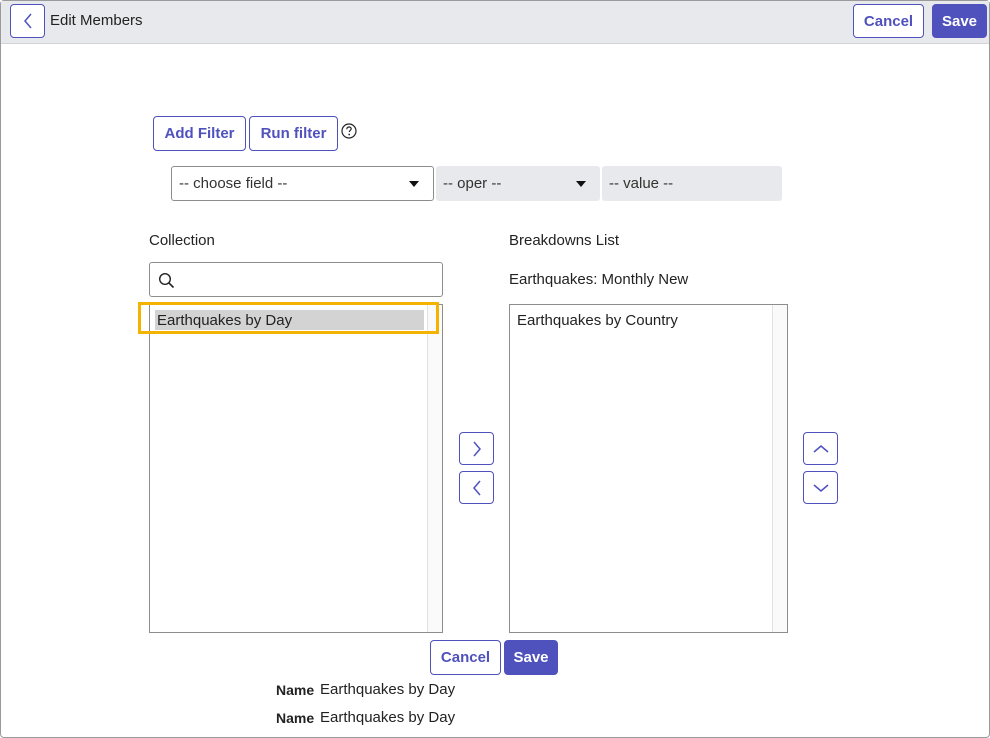 Image resolution: width=990 pixels, height=738 pixels. Describe the element at coordinates (518, 183) in the screenshot. I see `operator-select: -- oper --` at that location.